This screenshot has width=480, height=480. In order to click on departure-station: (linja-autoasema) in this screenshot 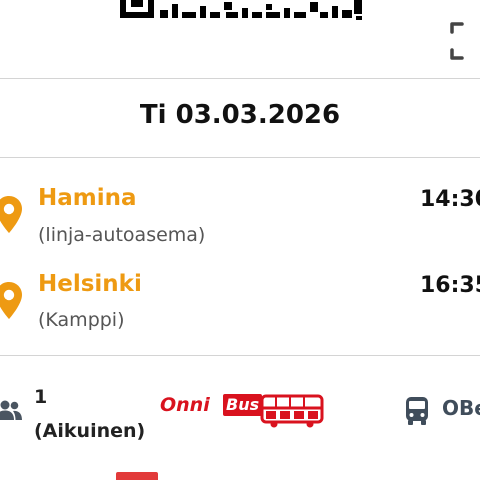, I will do `click(122, 235)`.